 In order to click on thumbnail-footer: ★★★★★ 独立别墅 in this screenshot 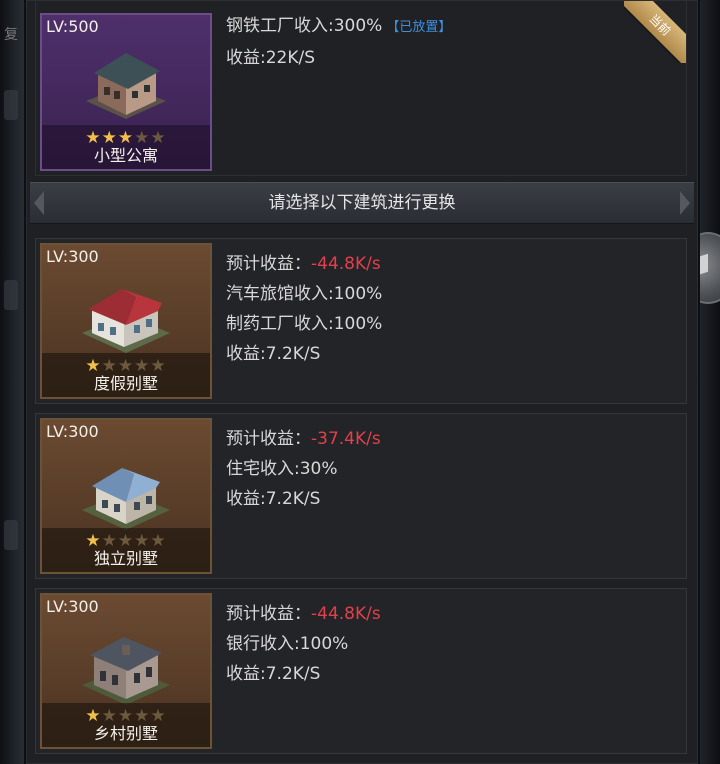, I will do `click(126, 550)`.